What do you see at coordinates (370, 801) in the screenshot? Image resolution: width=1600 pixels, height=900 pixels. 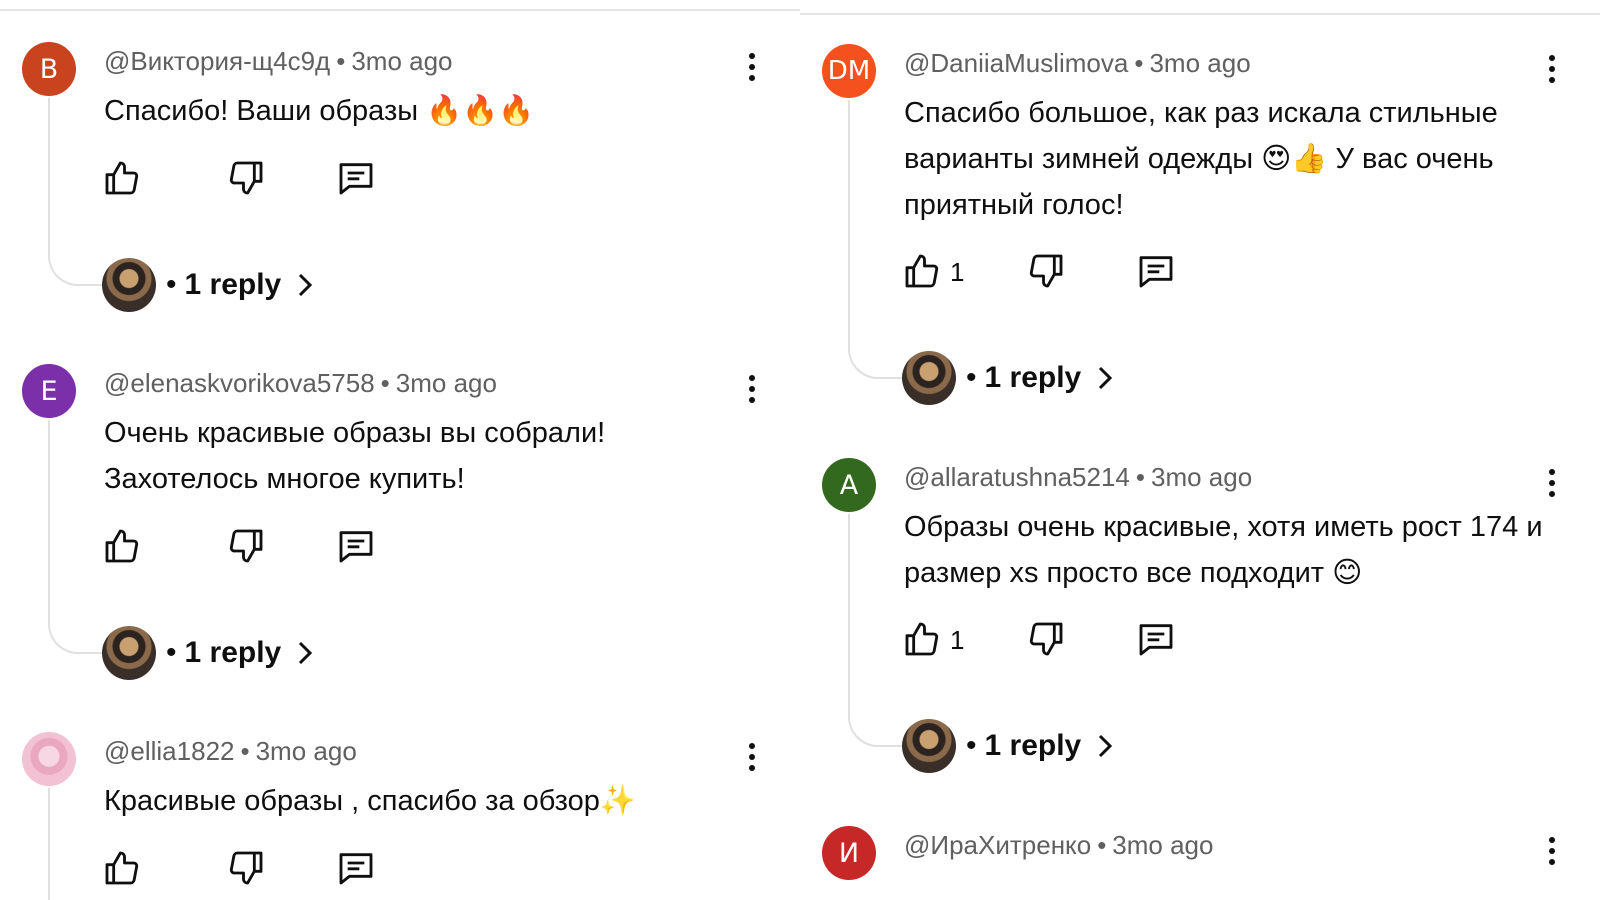 I see `comment-text: Красивые образы , спасибо за обзор✨` at bounding box center [370, 801].